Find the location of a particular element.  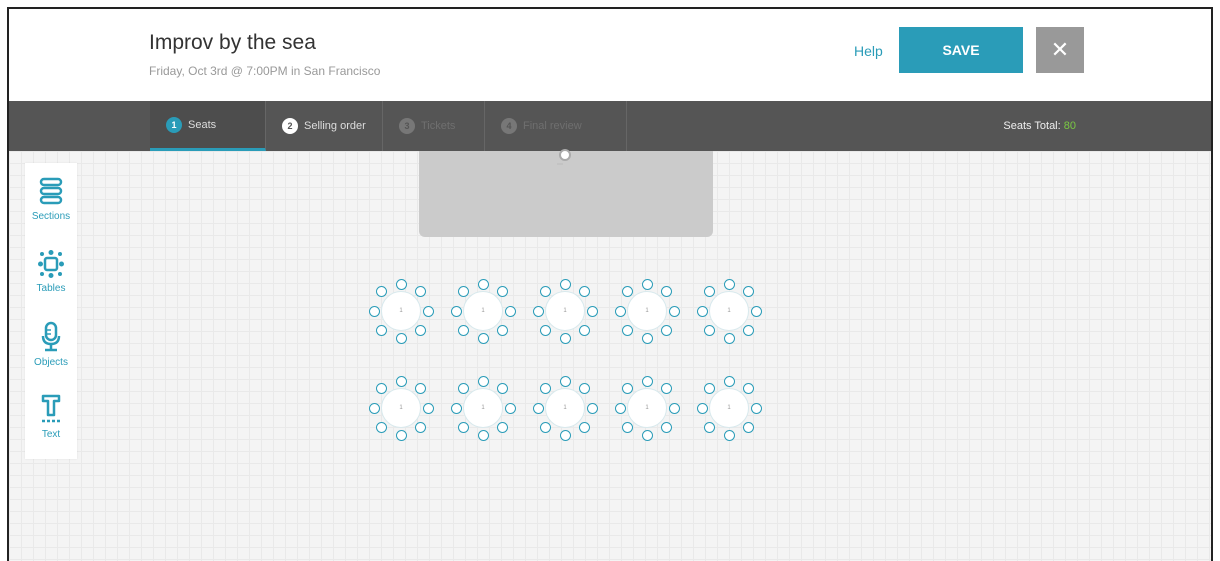

save-button: SAVE is located at coordinates (961, 50).